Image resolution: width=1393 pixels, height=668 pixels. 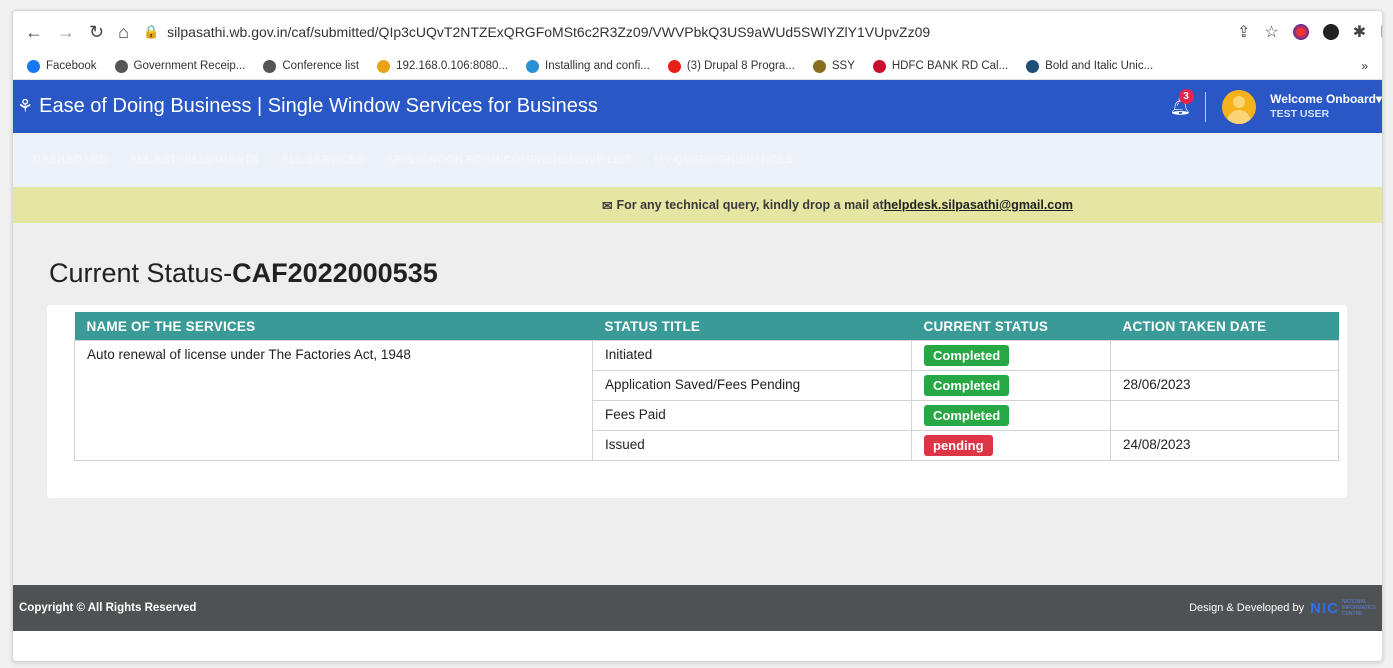 I want to click on action-date-cell: 28/06/2023, so click(x=1224, y=385).